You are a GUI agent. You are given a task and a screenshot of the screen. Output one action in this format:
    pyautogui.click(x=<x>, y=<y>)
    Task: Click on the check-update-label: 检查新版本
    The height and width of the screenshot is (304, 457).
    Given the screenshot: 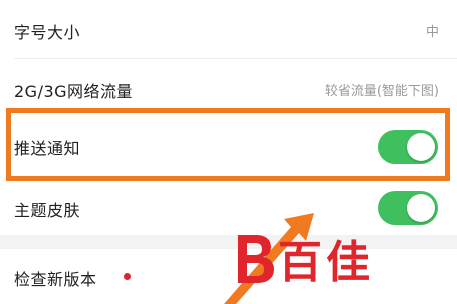 What is the action you would take?
    pyautogui.click(x=55, y=279)
    